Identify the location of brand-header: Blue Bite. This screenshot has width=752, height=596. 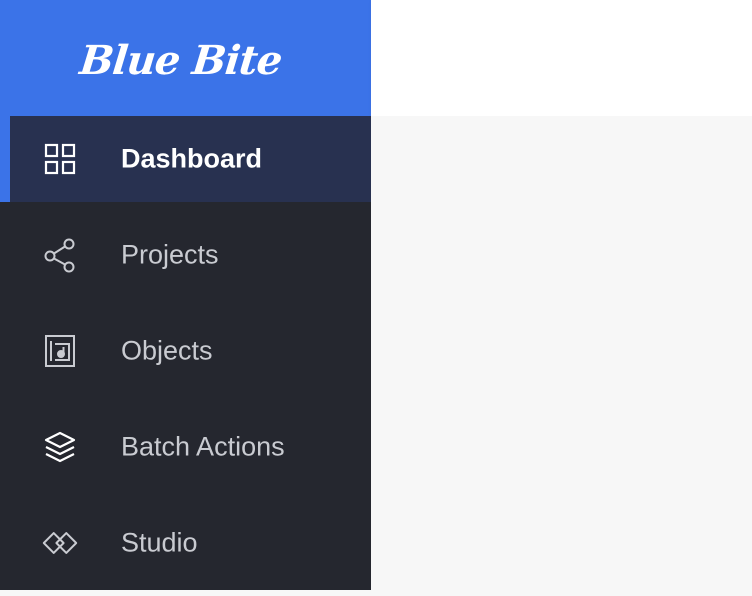
(185, 58).